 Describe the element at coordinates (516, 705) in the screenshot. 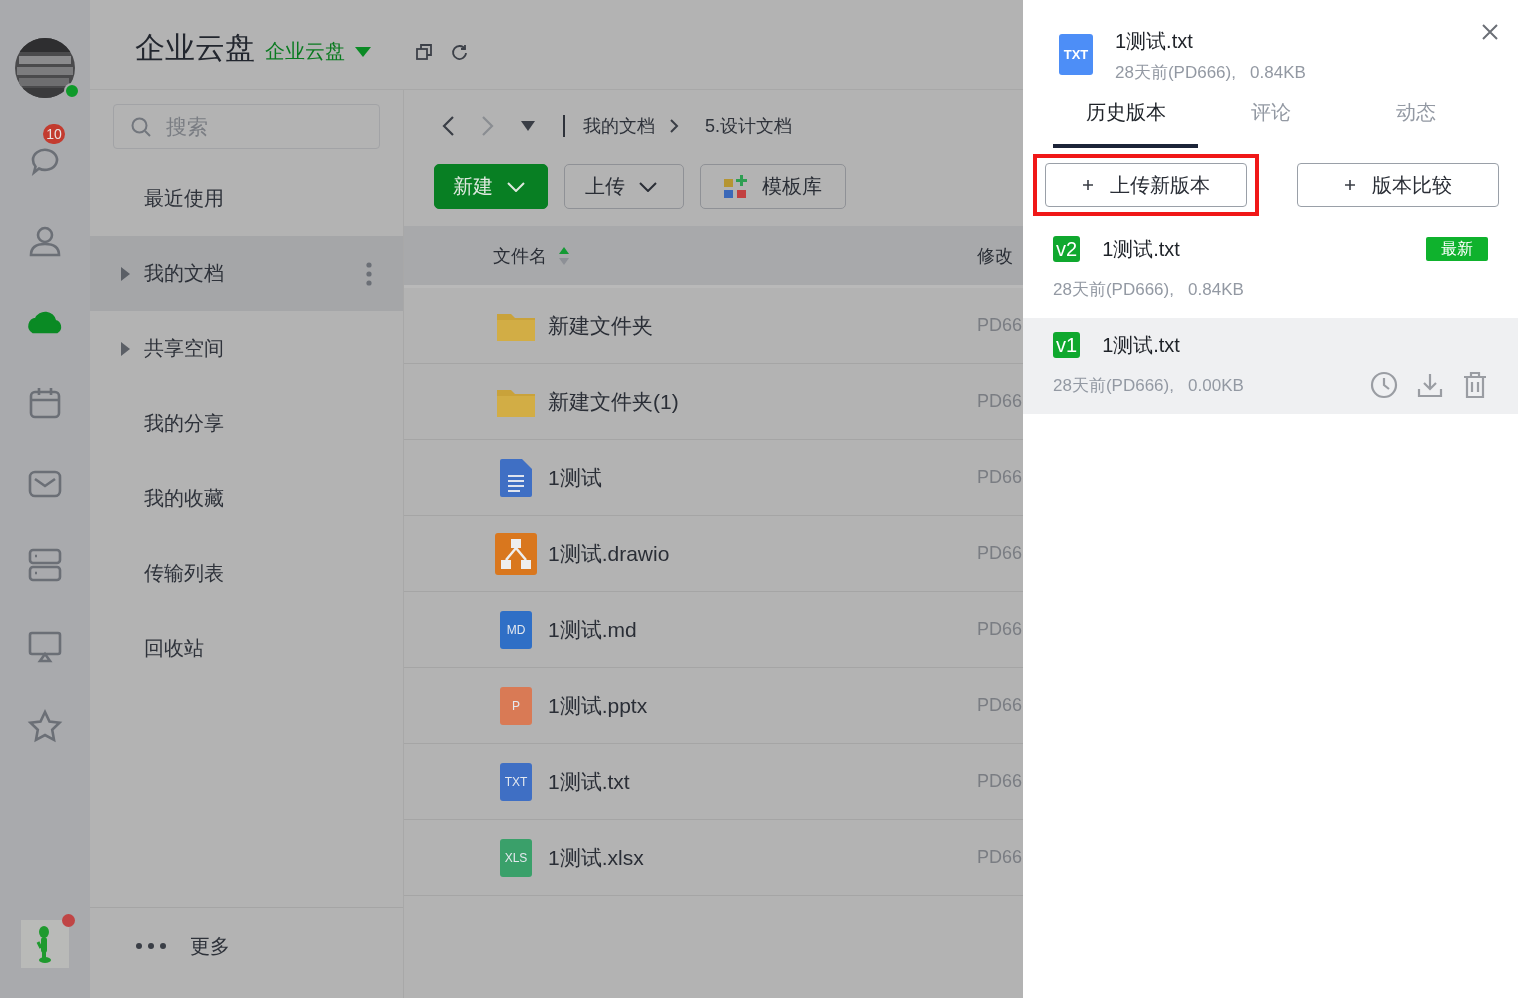

I see `pptx-file-icon: P` at that location.